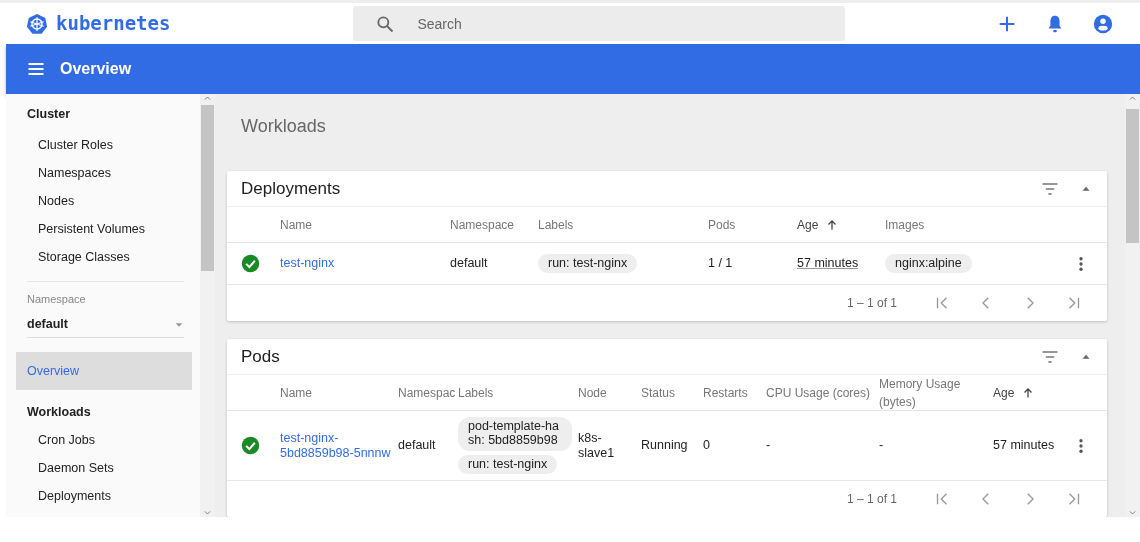 This screenshot has width=1140, height=542. Describe the element at coordinates (928, 263) in the screenshot. I see `label-chip: nginx:alpine` at that location.